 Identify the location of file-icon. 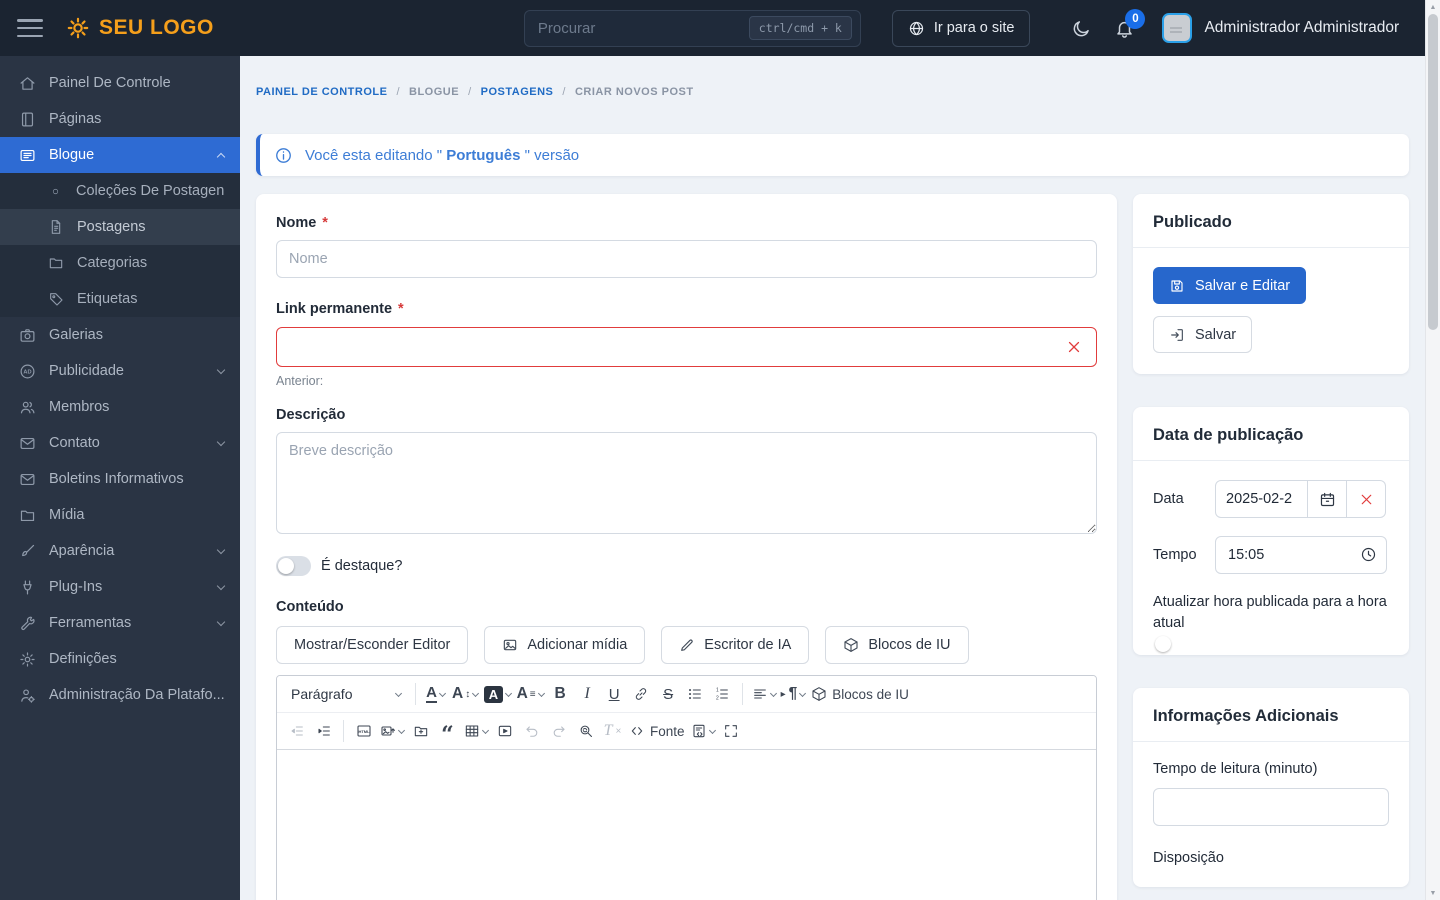
(56, 227).